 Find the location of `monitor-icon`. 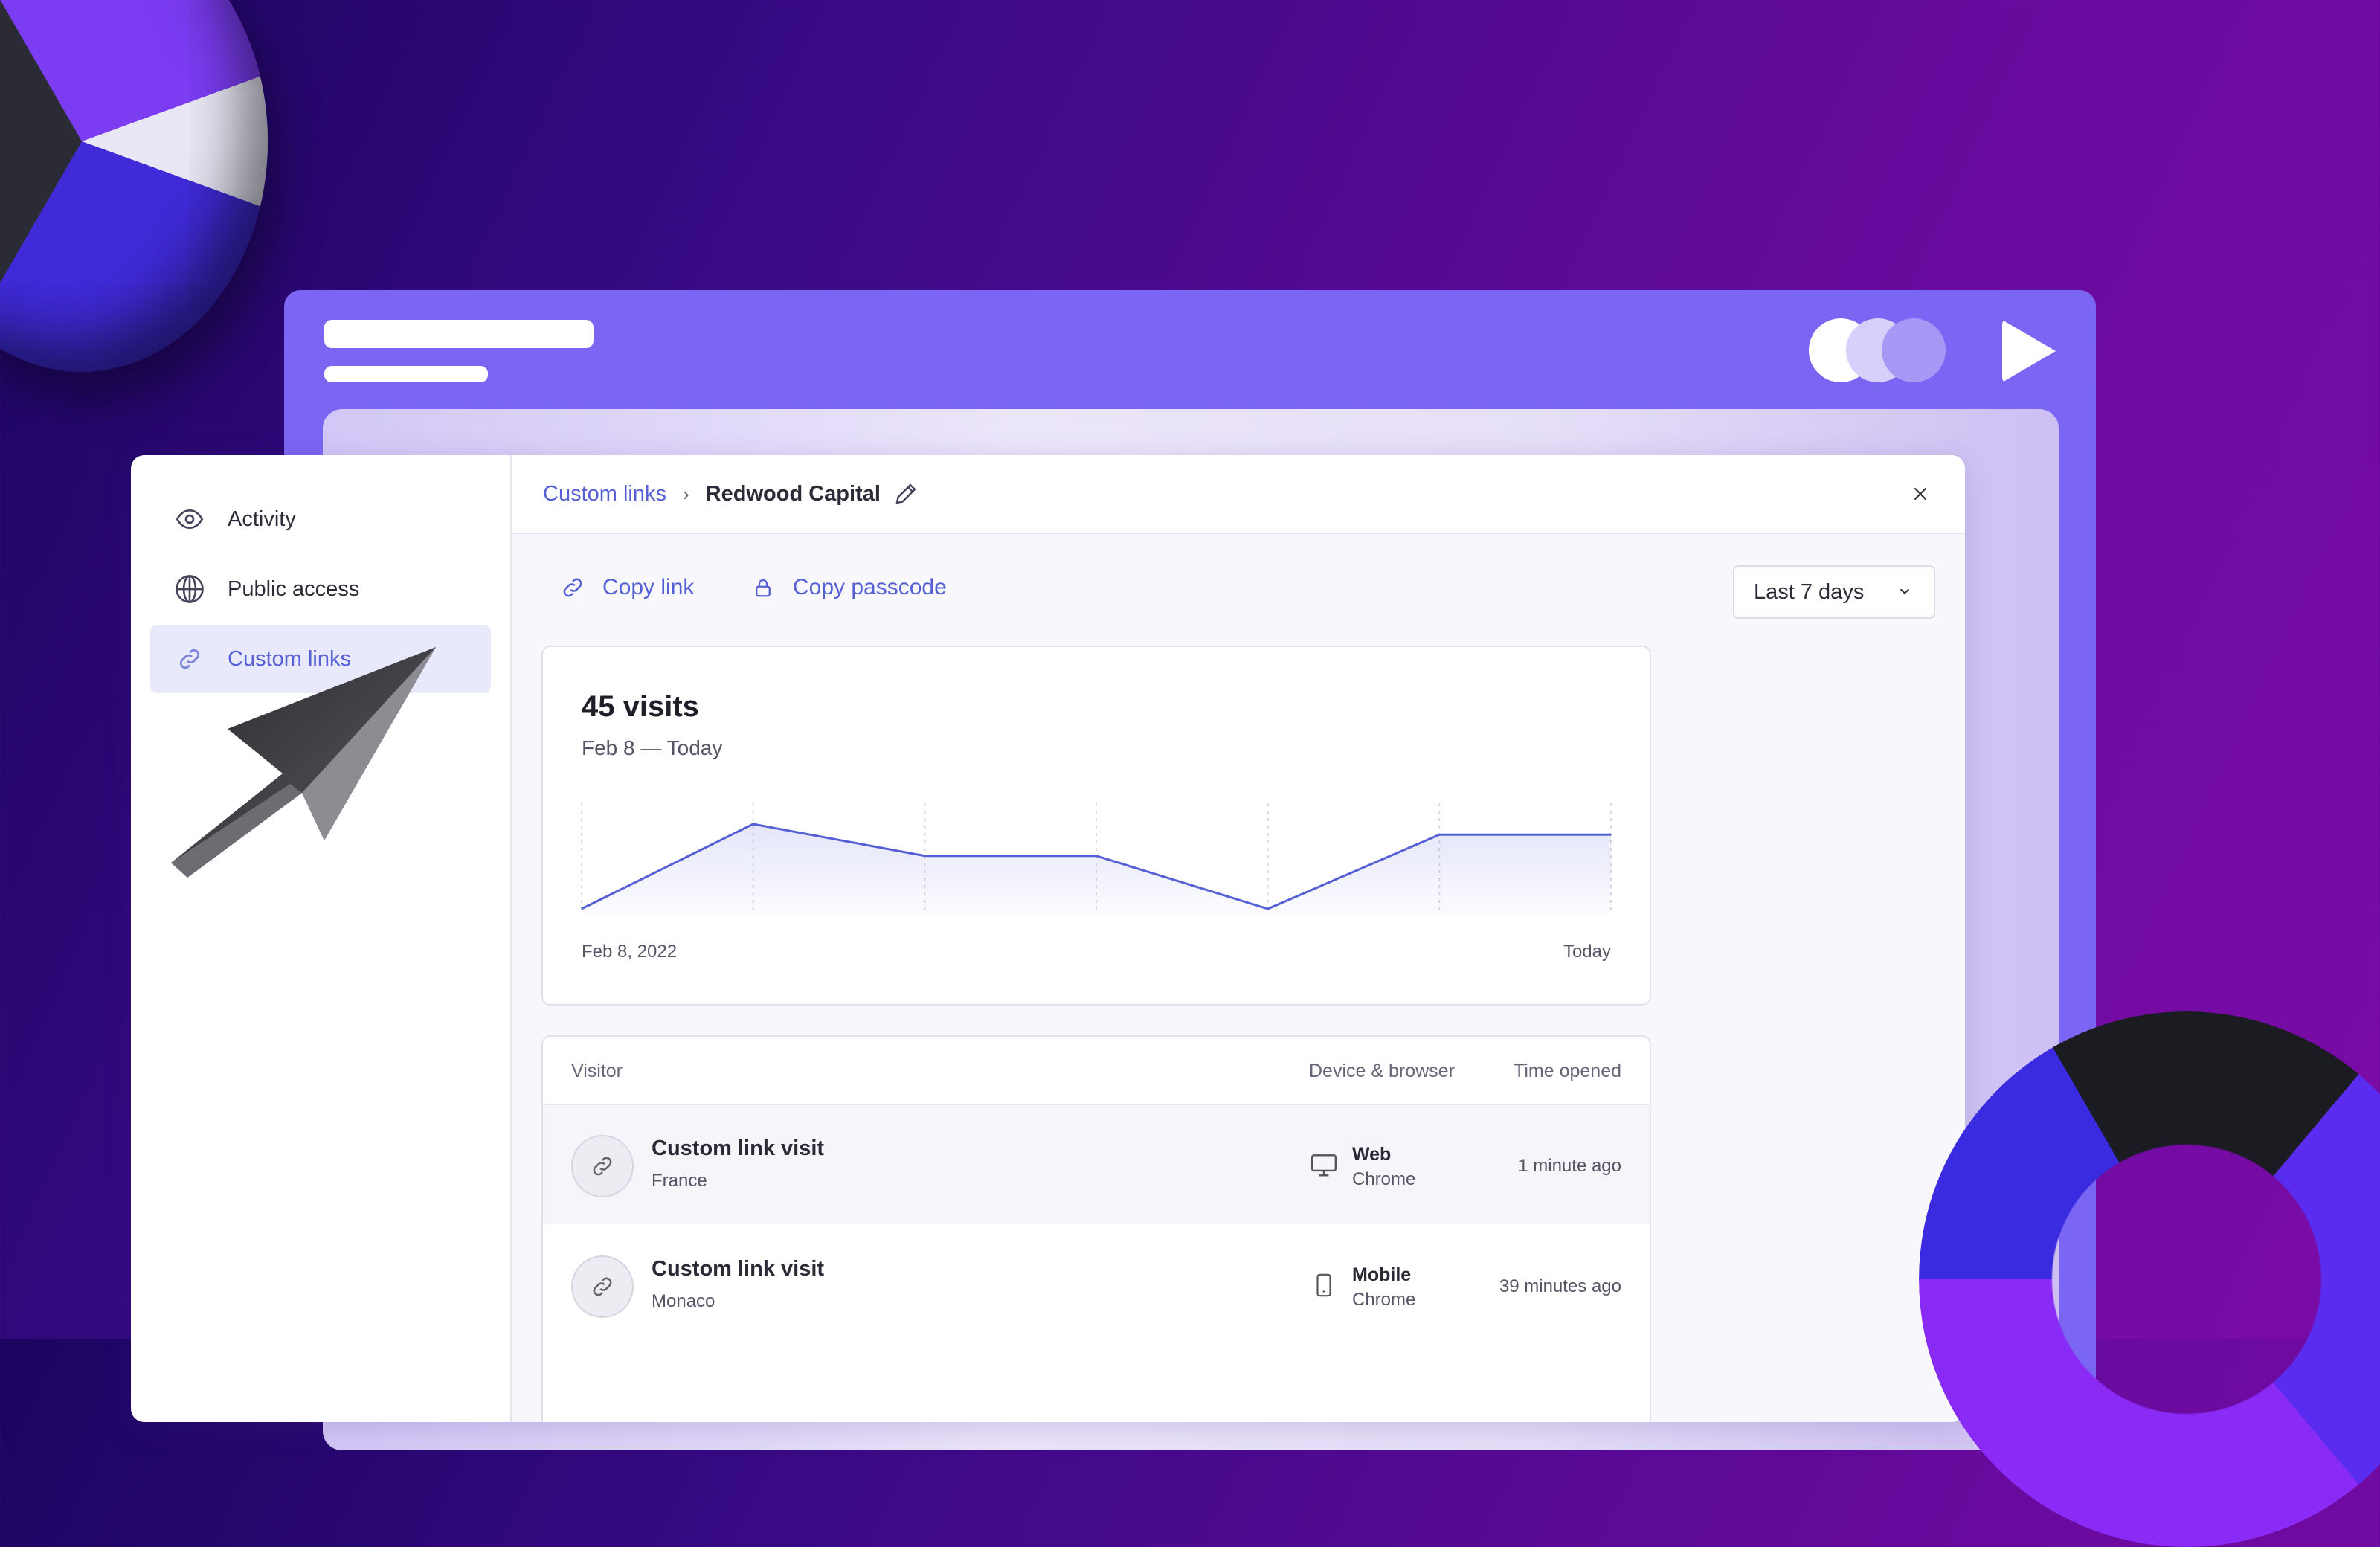

monitor-icon is located at coordinates (1324, 1165).